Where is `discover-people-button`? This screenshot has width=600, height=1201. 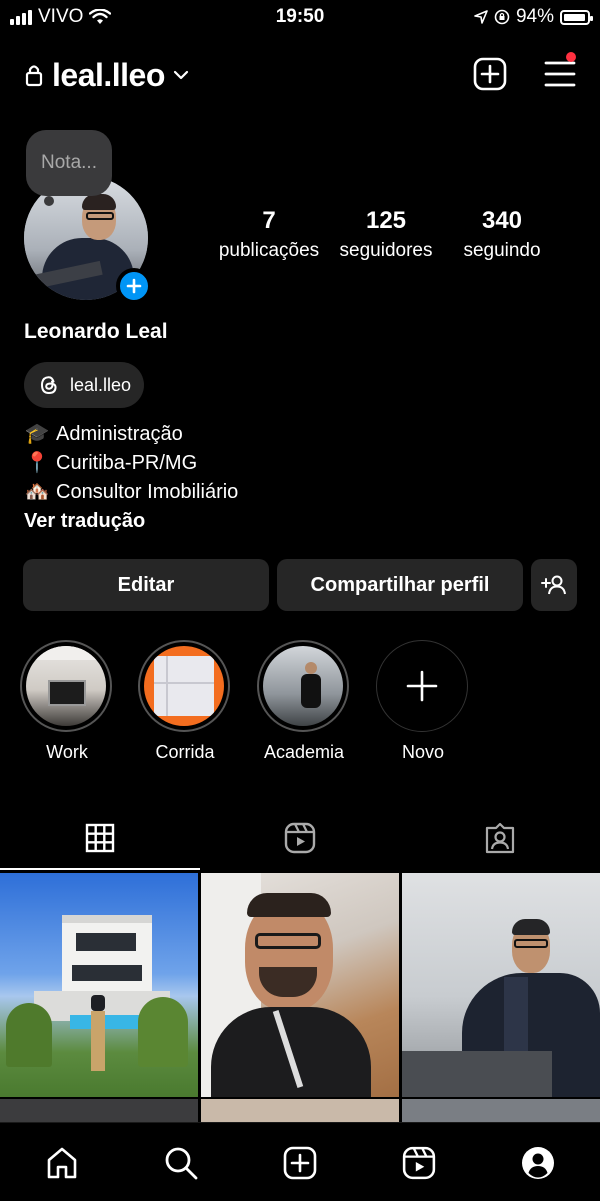 discover-people-button is located at coordinates (554, 585).